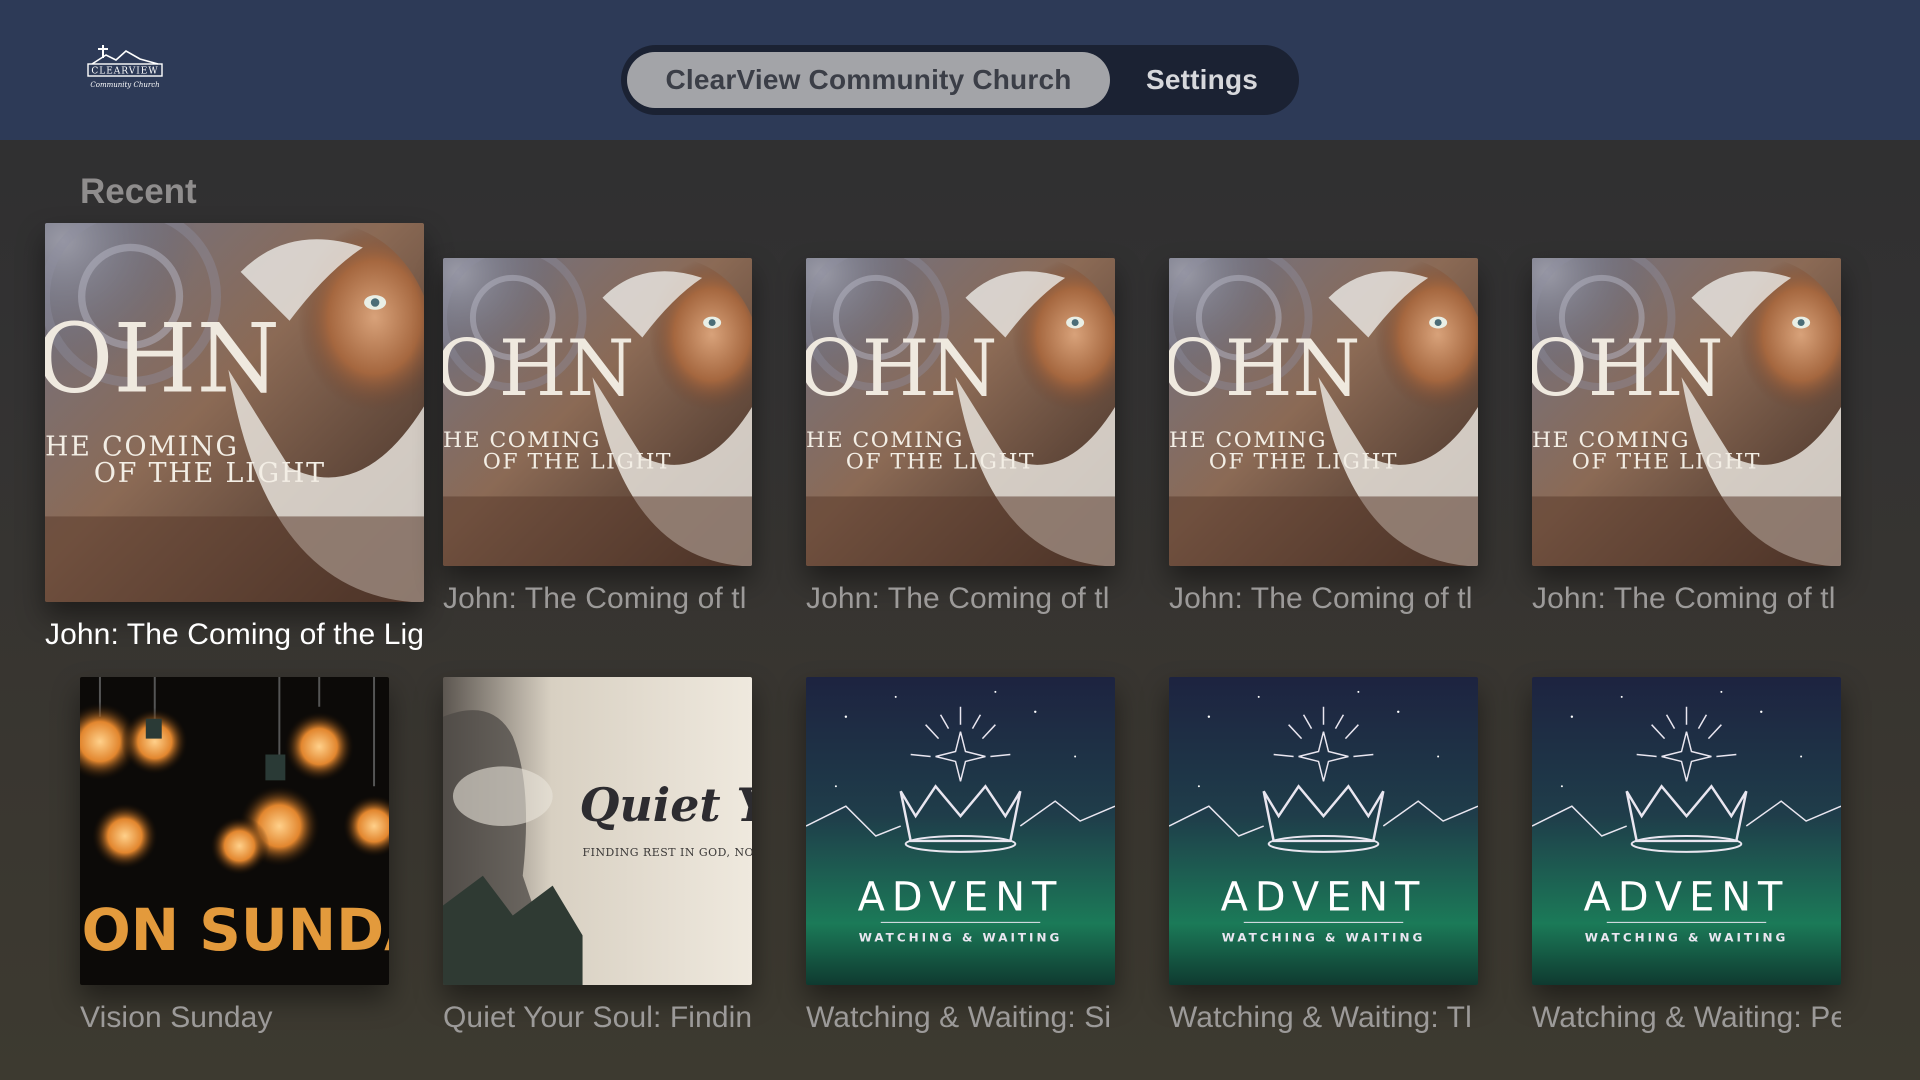 Image resolution: width=1920 pixels, height=1080 pixels. What do you see at coordinates (959, 1017) in the screenshot?
I see `tile-title: Watching & Waiting: Si` at bounding box center [959, 1017].